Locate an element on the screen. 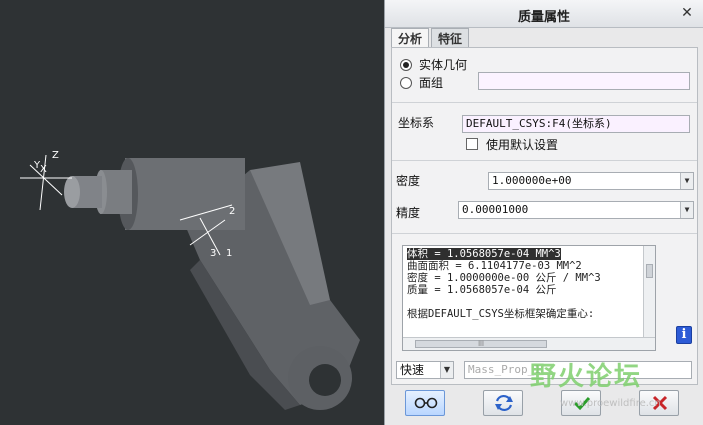 This screenshot has height=425, width=703. axis-label-1: 1 is located at coordinates (229, 253).